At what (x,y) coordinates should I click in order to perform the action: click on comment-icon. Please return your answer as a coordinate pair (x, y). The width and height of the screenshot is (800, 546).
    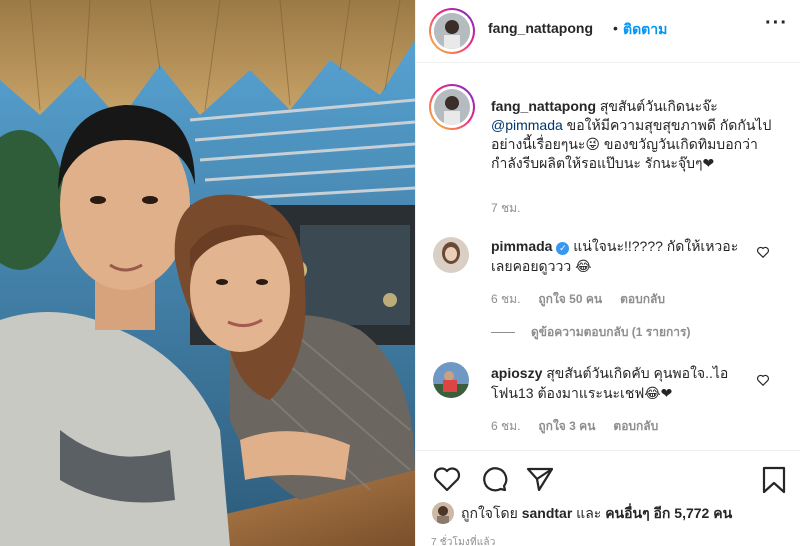
    Looking at the image, I should click on (494, 479).